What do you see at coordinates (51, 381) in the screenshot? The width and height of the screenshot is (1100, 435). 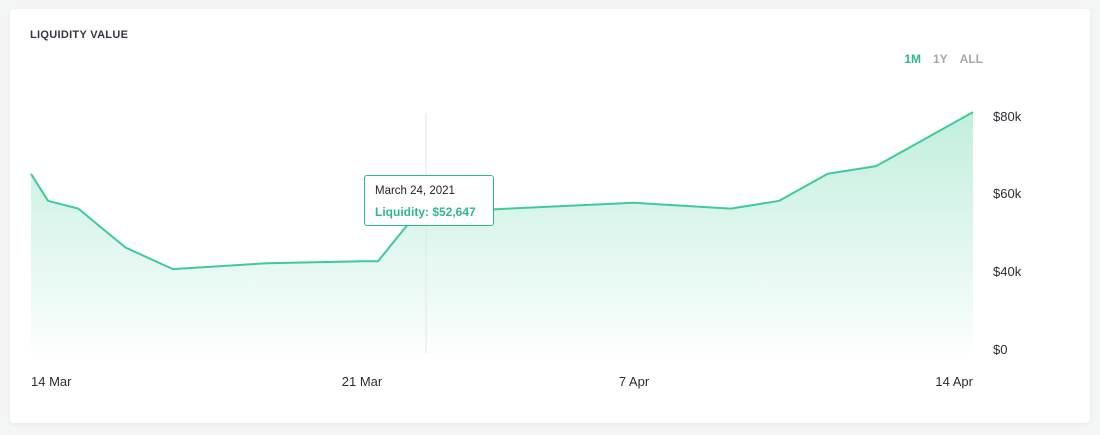 I see `x-tick-label: 14 Mar` at bounding box center [51, 381].